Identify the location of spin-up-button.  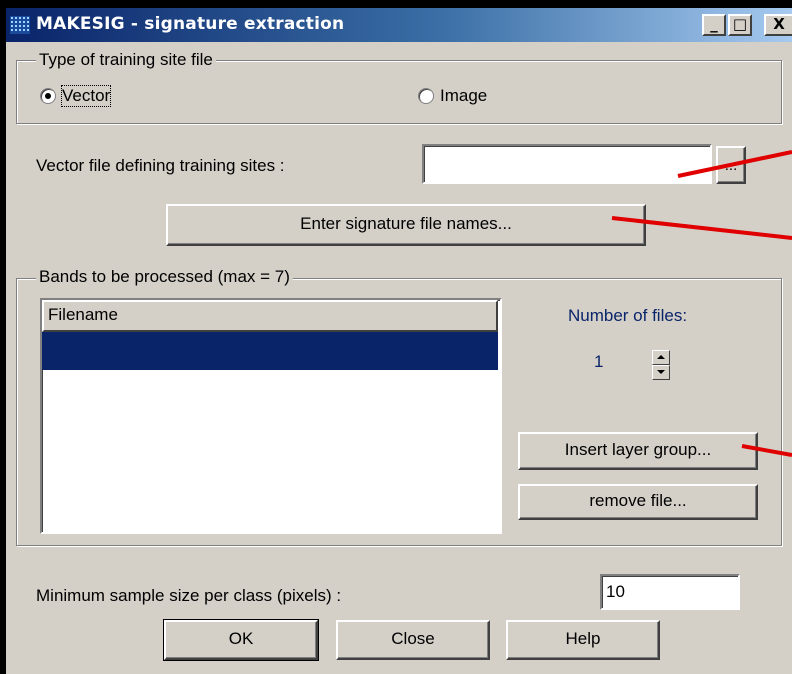
(661, 357).